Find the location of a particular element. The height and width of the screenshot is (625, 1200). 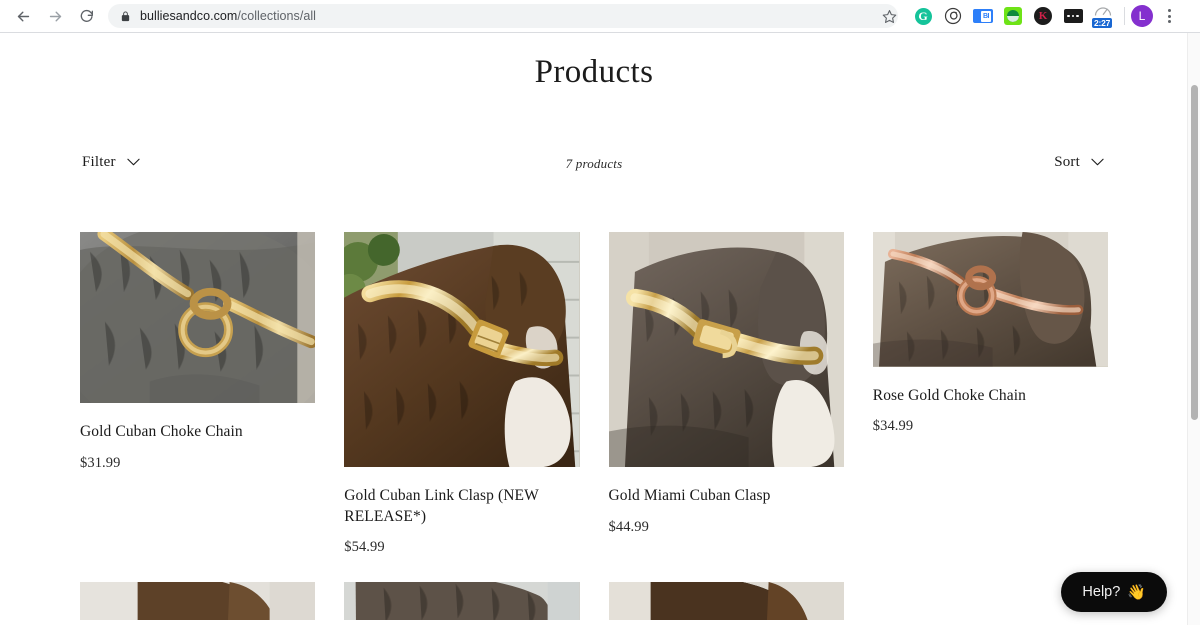

lock-icon is located at coordinates (125, 16).